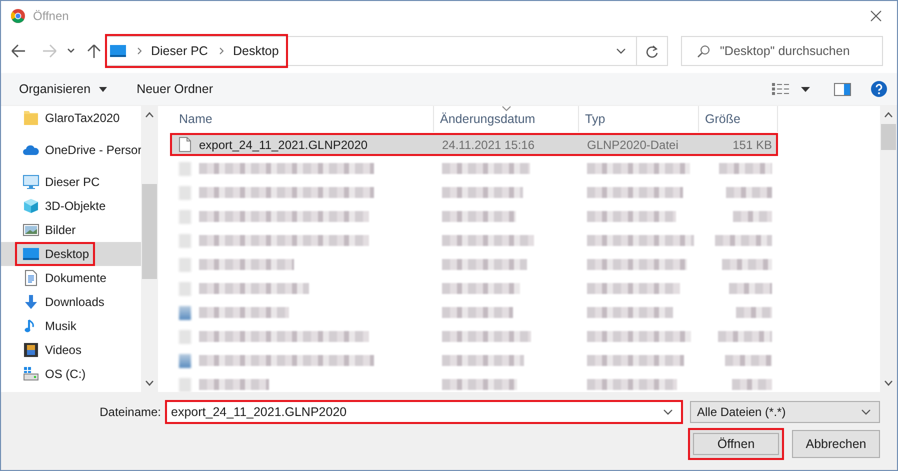 This screenshot has width=898, height=471. I want to click on browser-icon, so click(18, 16).